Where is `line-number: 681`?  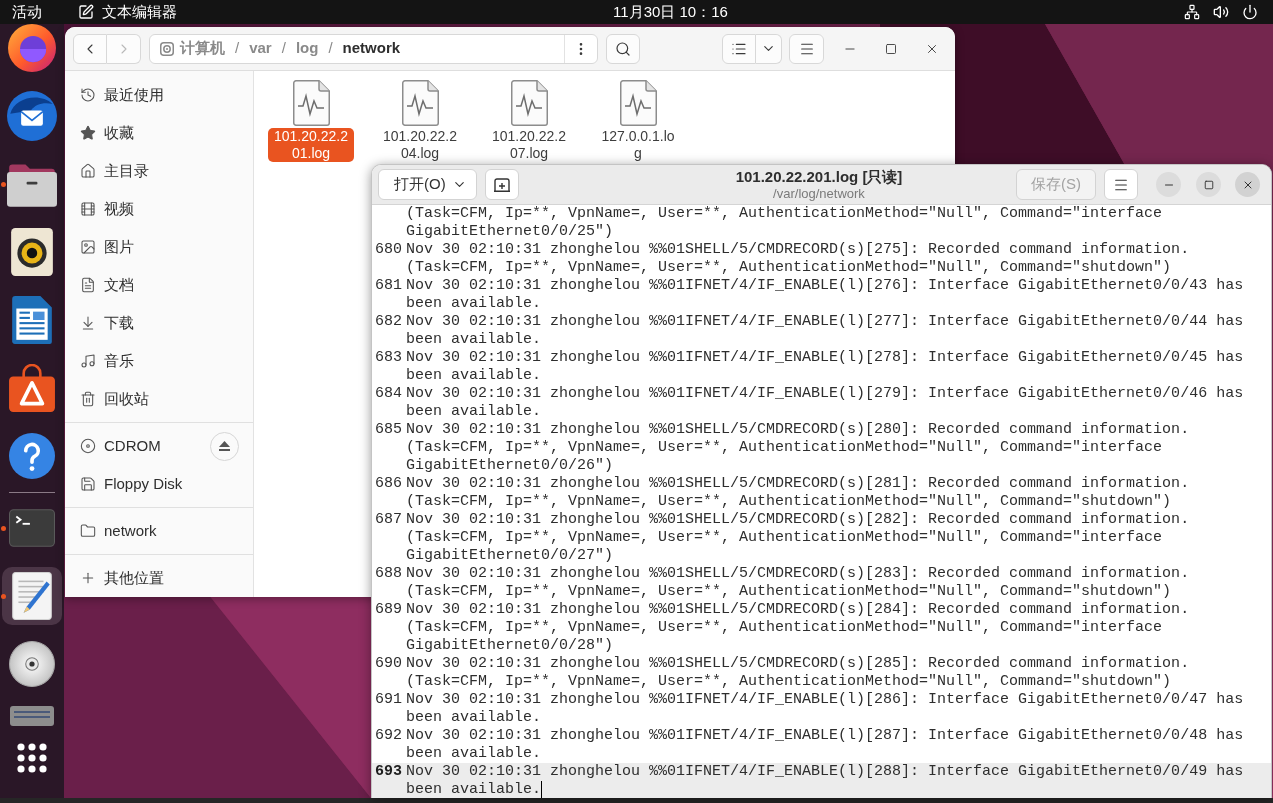 line-number: 681 is located at coordinates (388, 285).